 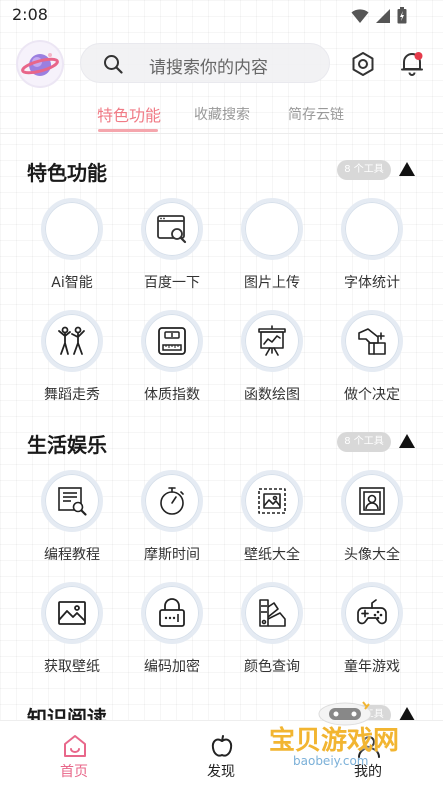 I want to click on tool-row: 获取壁纸 编码加密 颜色查询 童年游戏, so click(x=221, y=632).